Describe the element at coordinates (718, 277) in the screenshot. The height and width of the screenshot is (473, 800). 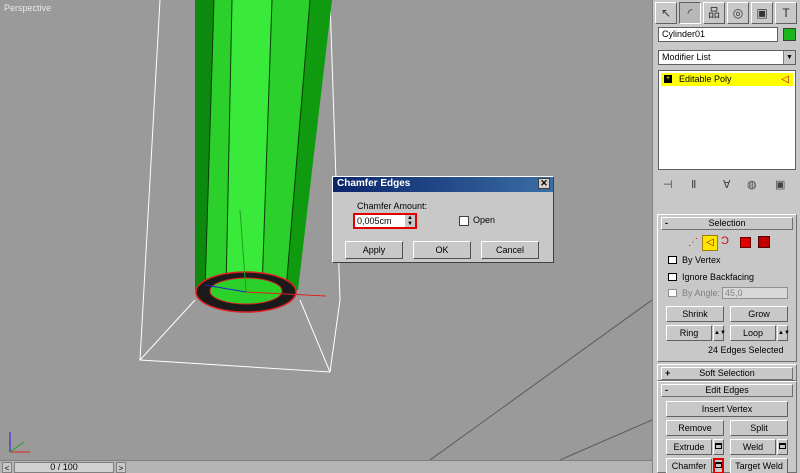
I see `ignore-backfacing-label: Ignore Backfacing` at that location.